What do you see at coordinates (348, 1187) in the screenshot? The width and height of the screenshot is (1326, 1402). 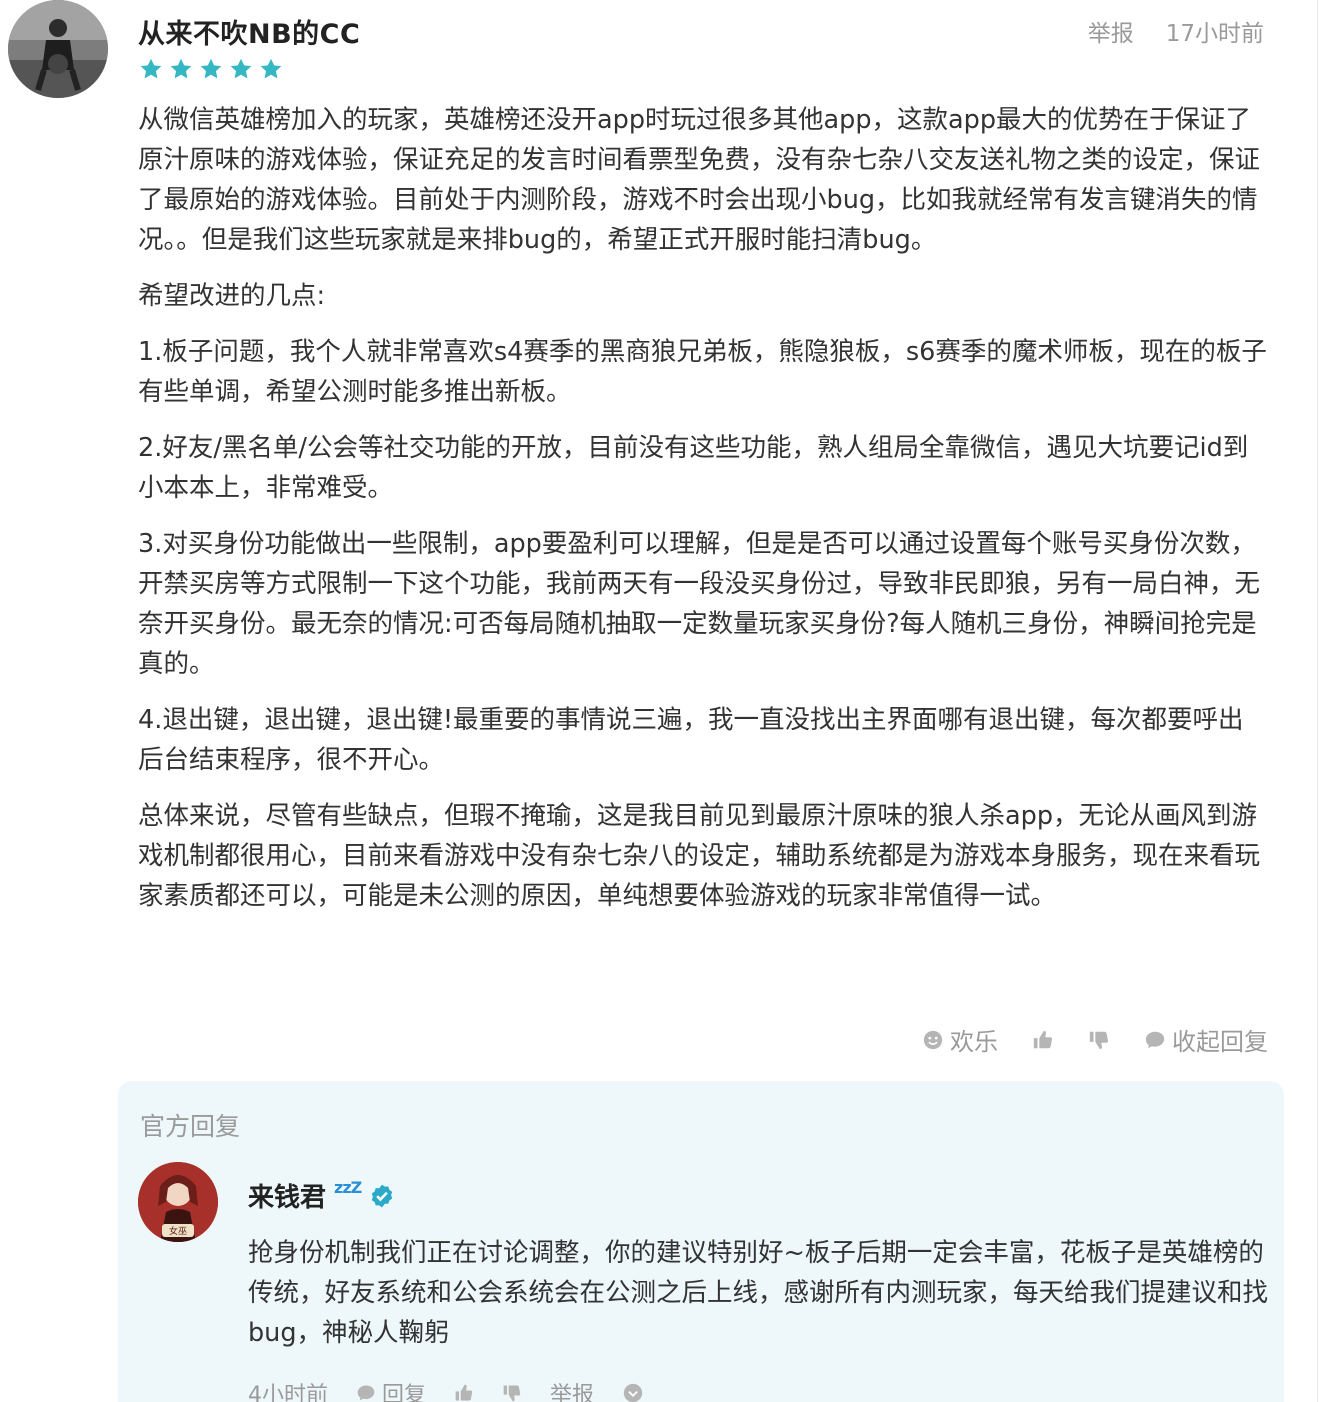 I see `sleep-badge: zzZ` at bounding box center [348, 1187].